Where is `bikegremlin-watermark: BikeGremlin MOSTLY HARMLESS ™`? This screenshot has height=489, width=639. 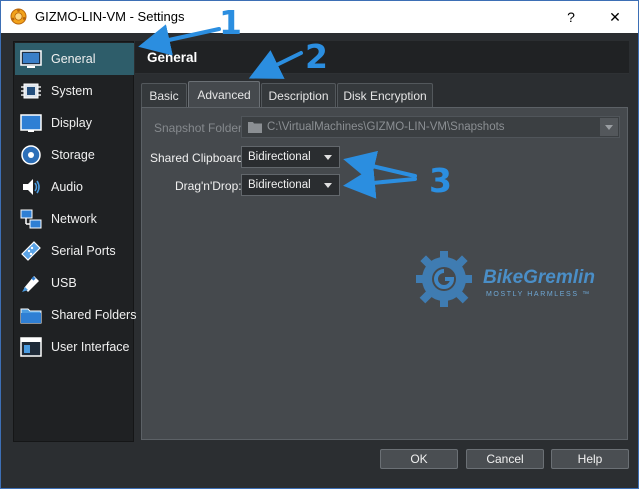 bikegremlin-watermark: BikeGremlin MOSTLY HARMLESS ™ is located at coordinates (516, 279).